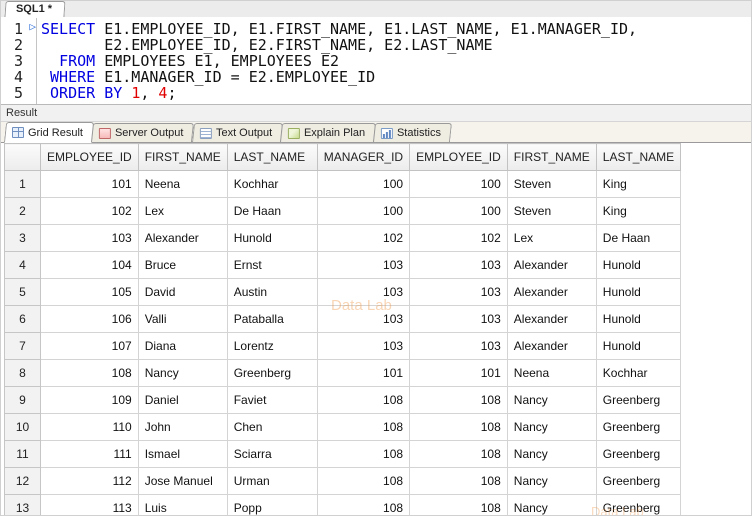 This screenshot has height=516, width=752. I want to click on tab-server-output: Server Output, so click(143, 132).